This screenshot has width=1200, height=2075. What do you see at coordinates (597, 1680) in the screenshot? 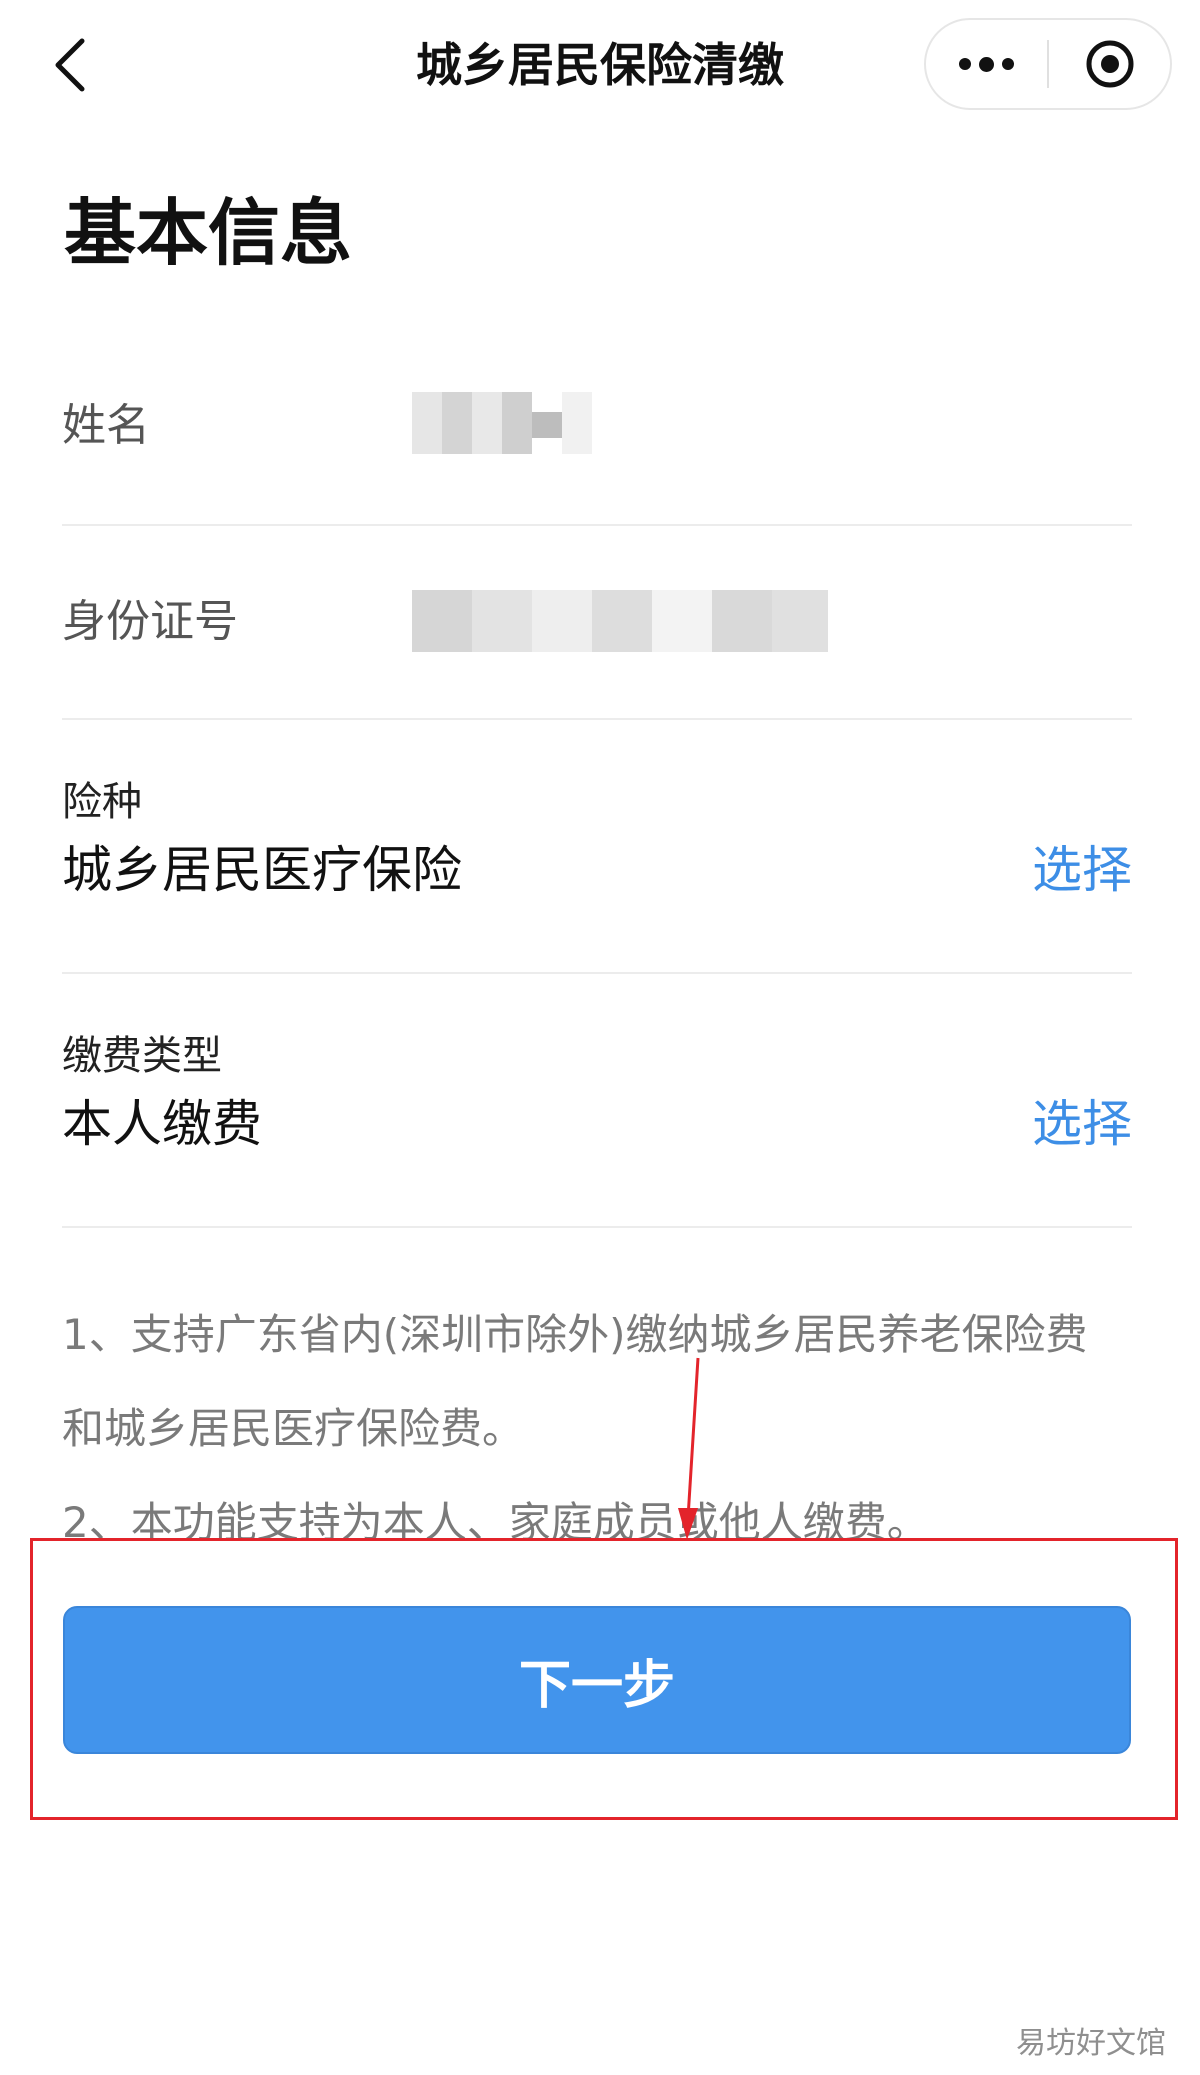
I see `next-step-button: 下一步` at bounding box center [597, 1680].